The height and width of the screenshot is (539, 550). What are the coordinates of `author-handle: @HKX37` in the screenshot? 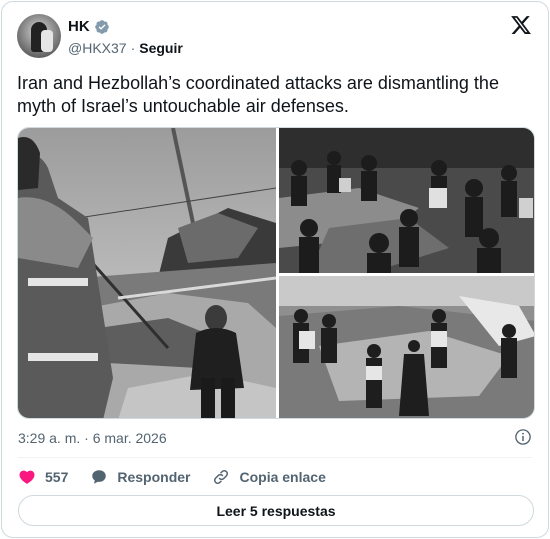 It's located at (97, 48).